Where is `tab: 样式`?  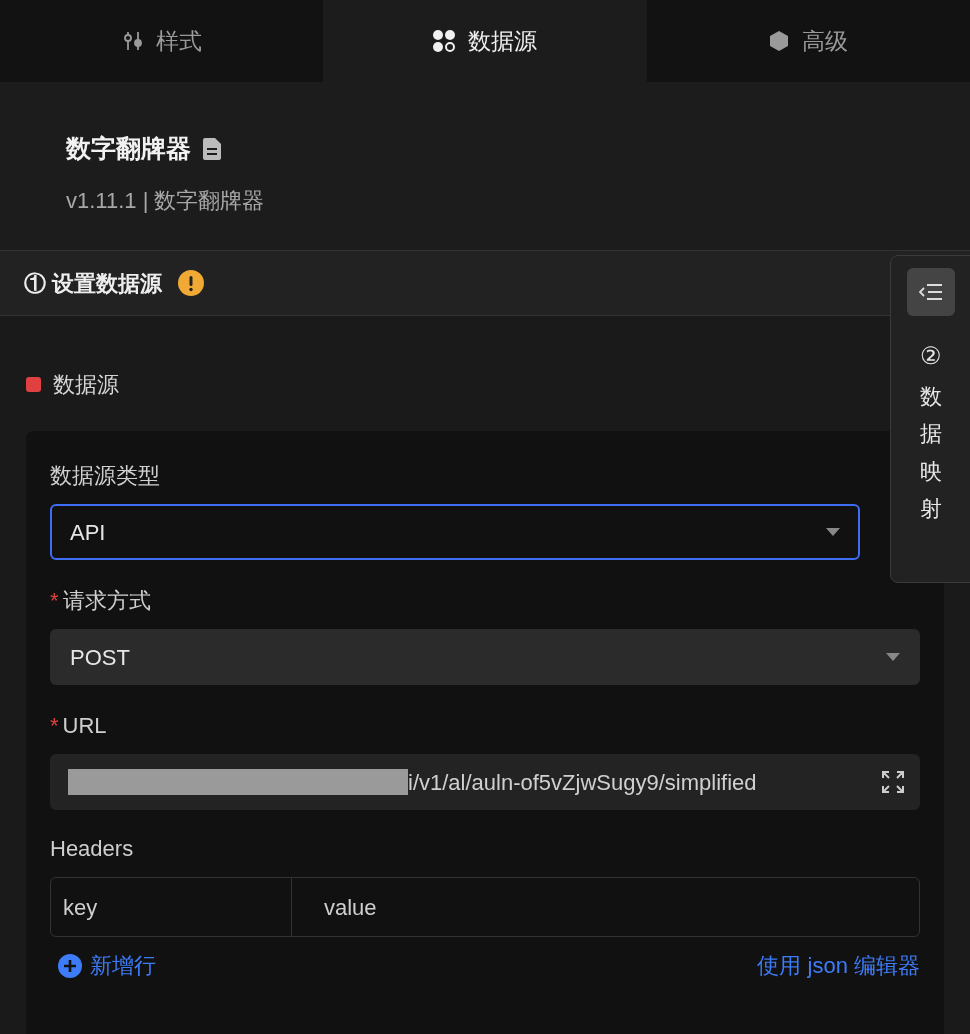
tab: 样式 is located at coordinates (162, 41).